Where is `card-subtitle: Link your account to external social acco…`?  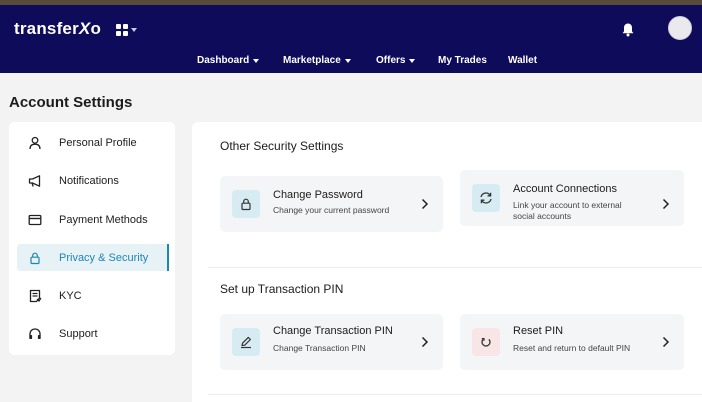 card-subtitle: Link your account to external social acco… is located at coordinates (567, 210).